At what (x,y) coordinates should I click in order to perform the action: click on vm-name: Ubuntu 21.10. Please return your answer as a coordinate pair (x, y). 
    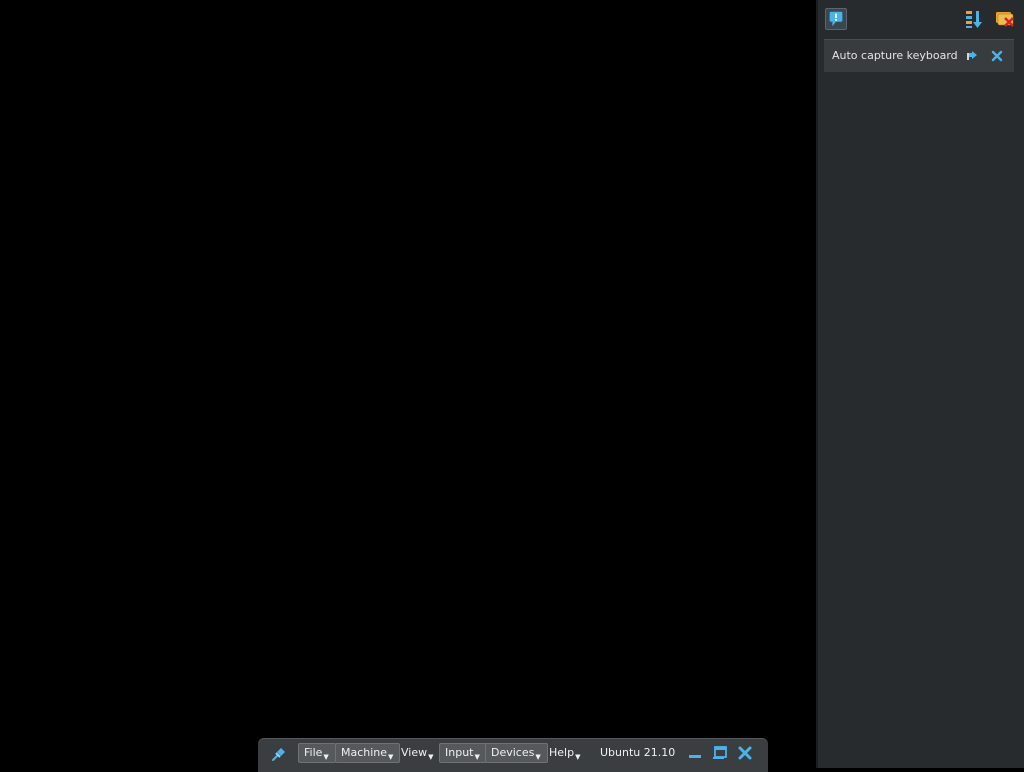
    Looking at the image, I should click on (638, 752).